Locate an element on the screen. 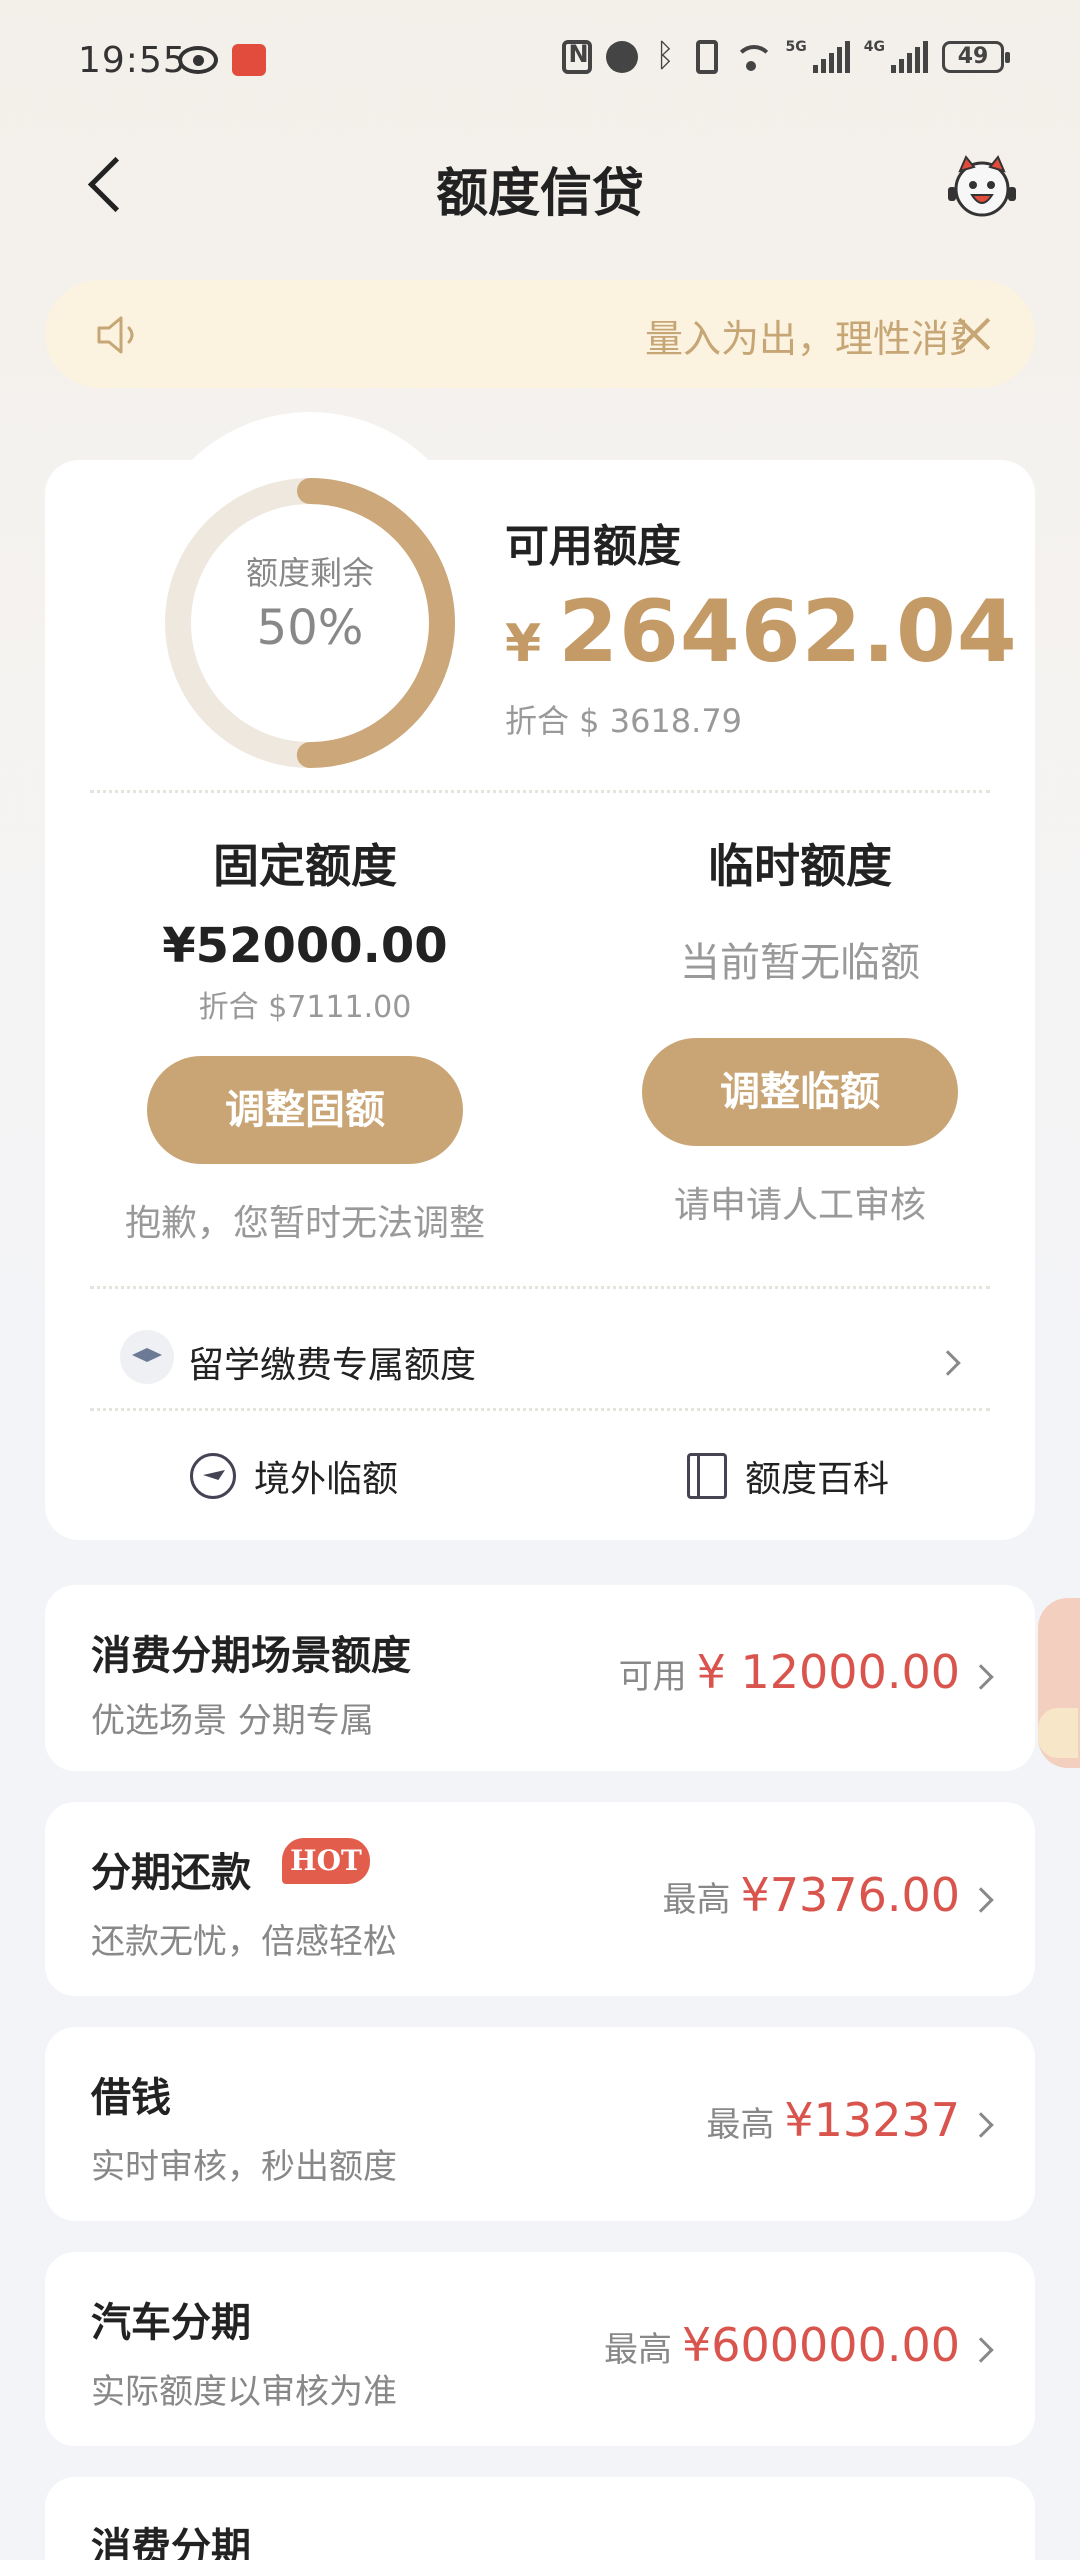 This screenshot has height=2560, width=1080. product-amount: ¥13237 is located at coordinates (872, 2120).